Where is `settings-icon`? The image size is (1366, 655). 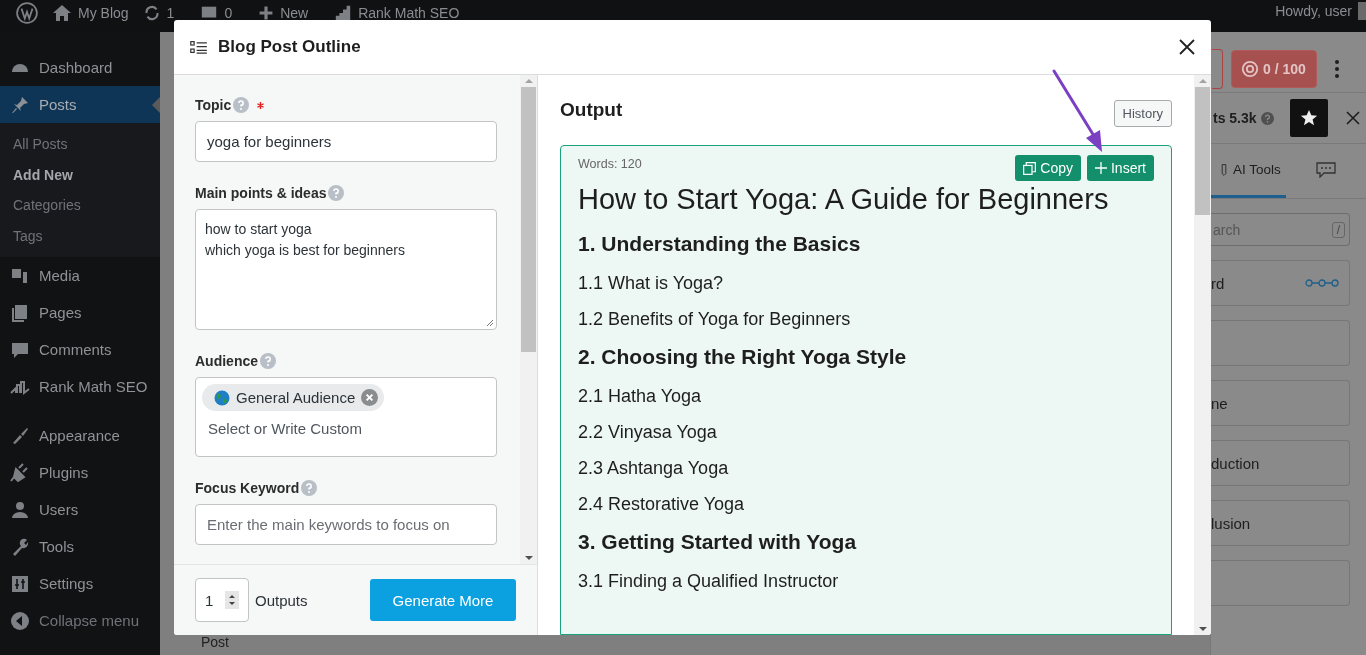
settings-icon is located at coordinates (20, 583).